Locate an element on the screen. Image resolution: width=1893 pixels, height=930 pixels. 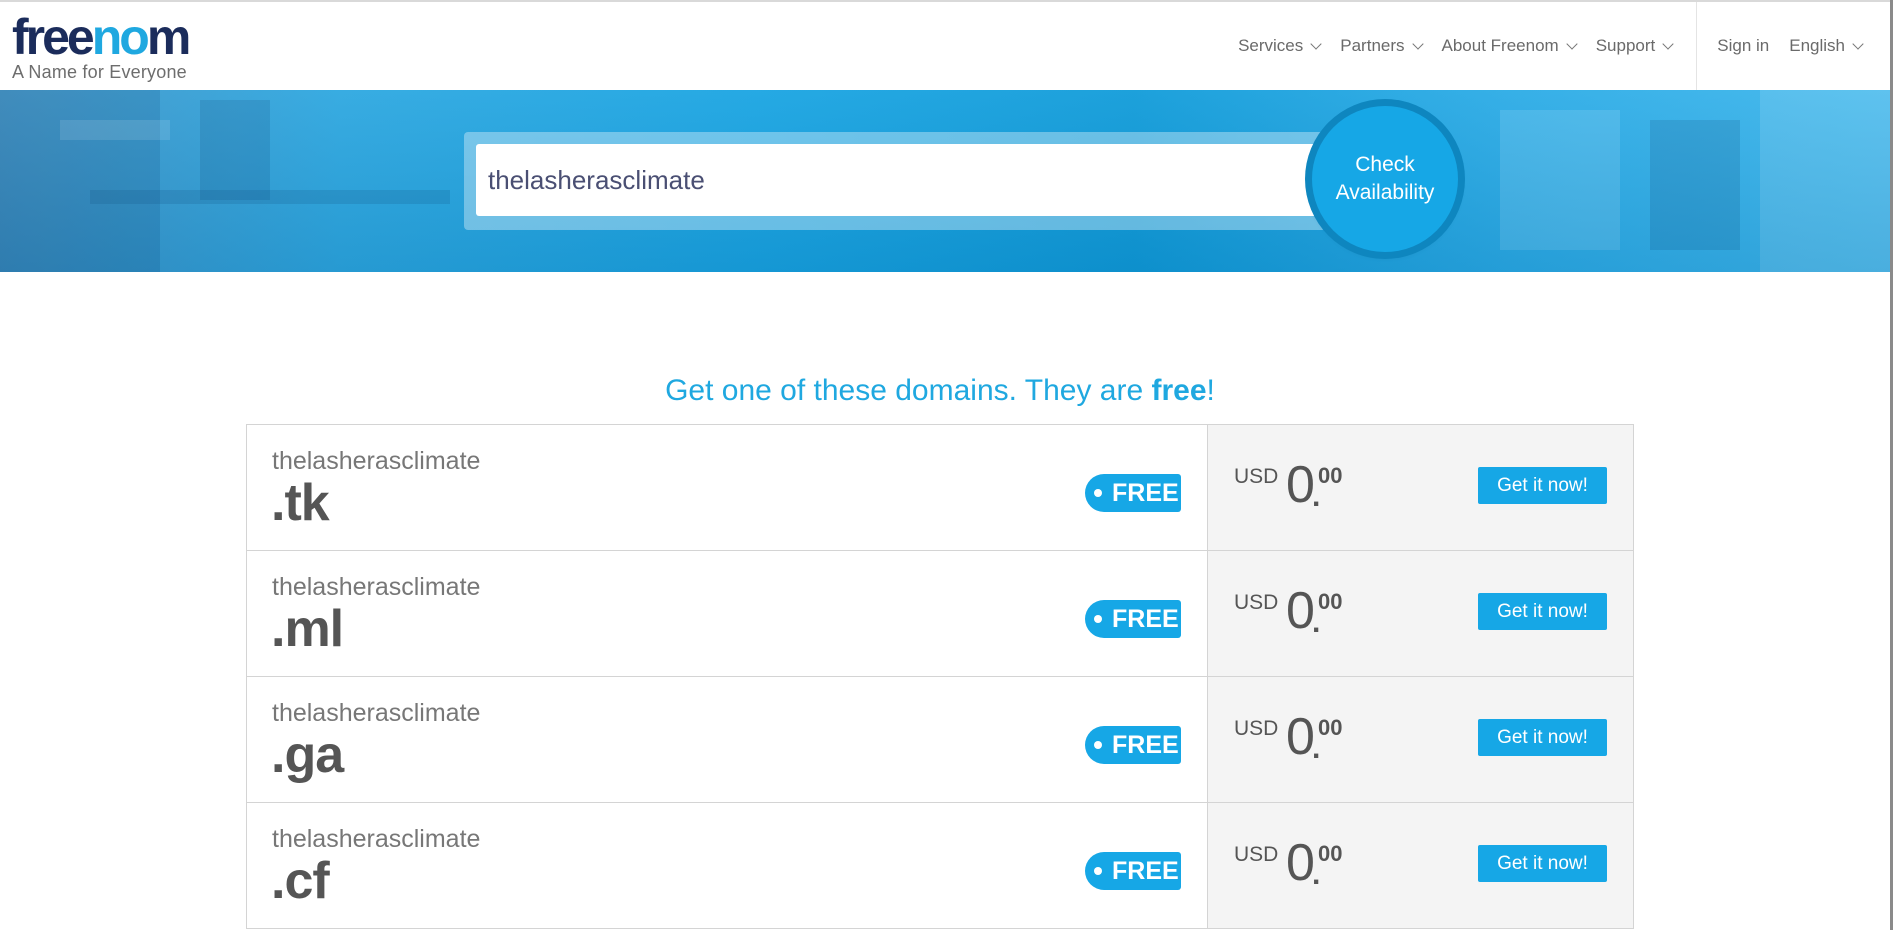
logo-wordmark: freenom is located at coordinates (101, 37).